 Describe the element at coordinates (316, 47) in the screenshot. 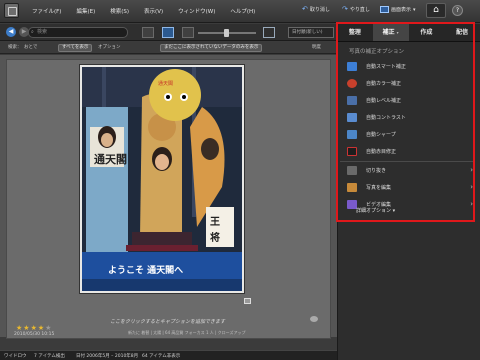

I see `brightness-label: 明度` at that location.